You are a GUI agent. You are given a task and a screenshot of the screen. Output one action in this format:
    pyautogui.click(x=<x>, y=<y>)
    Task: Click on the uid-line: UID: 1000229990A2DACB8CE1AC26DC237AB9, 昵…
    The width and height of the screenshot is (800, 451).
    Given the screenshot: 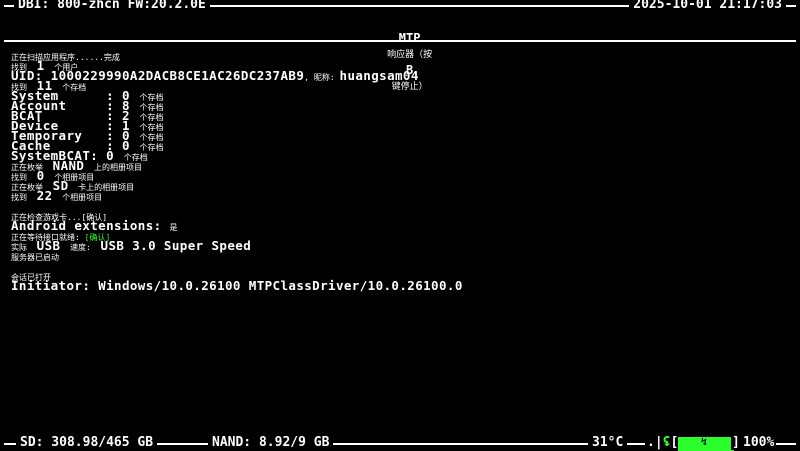 What is the action you would take?
    pyautogui.click(x=215, y=75)
    